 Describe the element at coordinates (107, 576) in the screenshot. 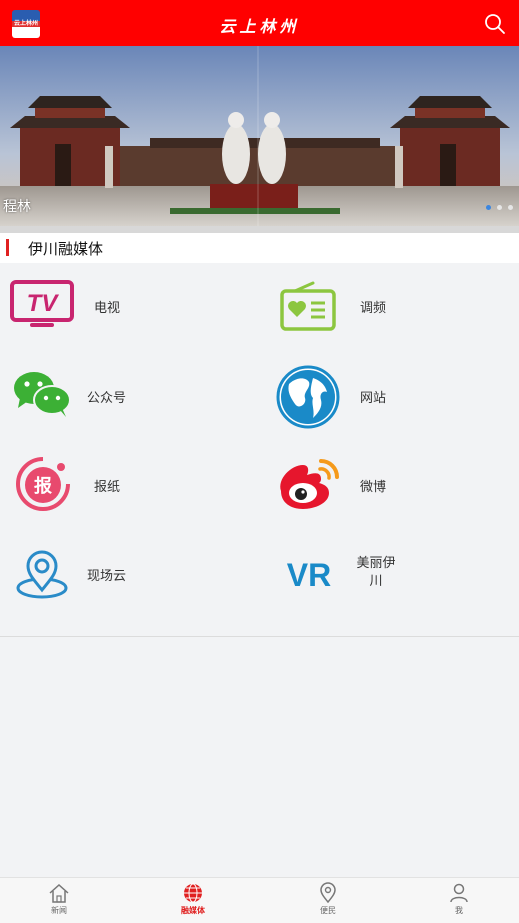

I see `media-item-label: 现场云` at that location.